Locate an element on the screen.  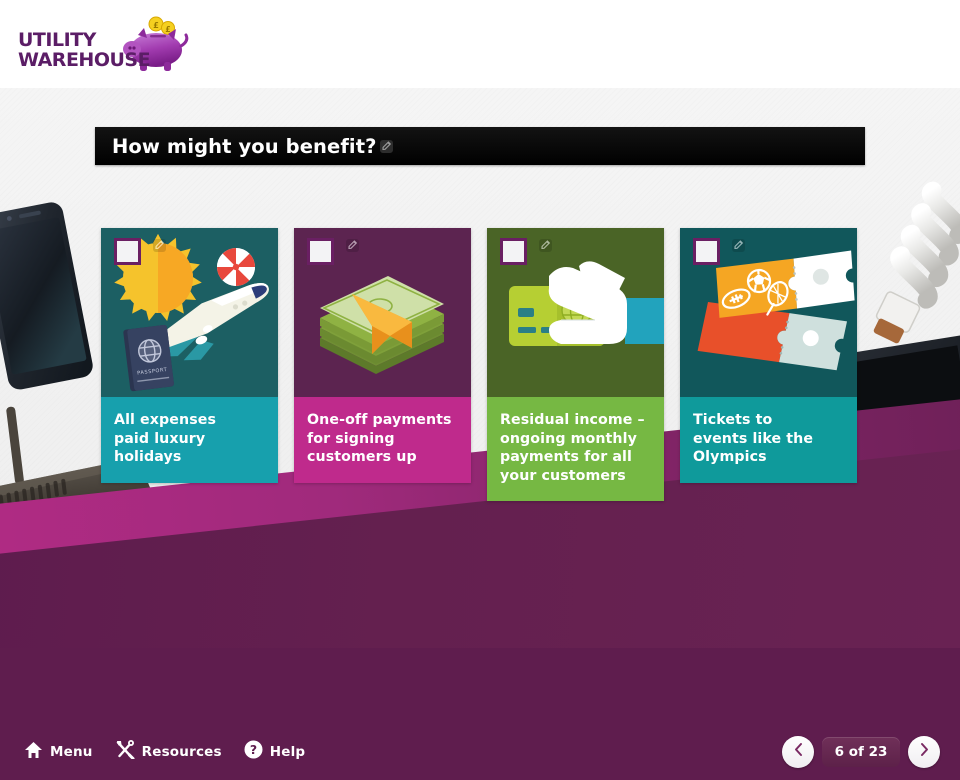
smartphone-prop is located at coordinates (46, 296).